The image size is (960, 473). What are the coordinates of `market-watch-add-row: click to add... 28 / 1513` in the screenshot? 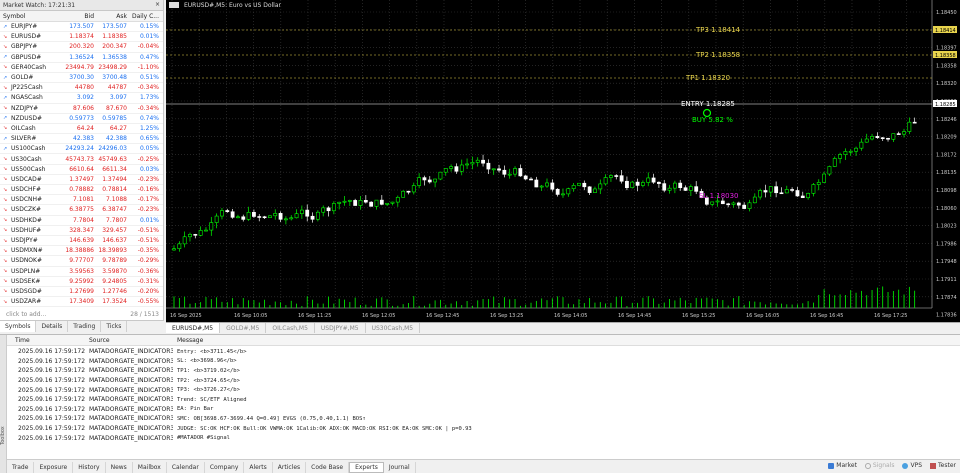 It's located at (81, 314).